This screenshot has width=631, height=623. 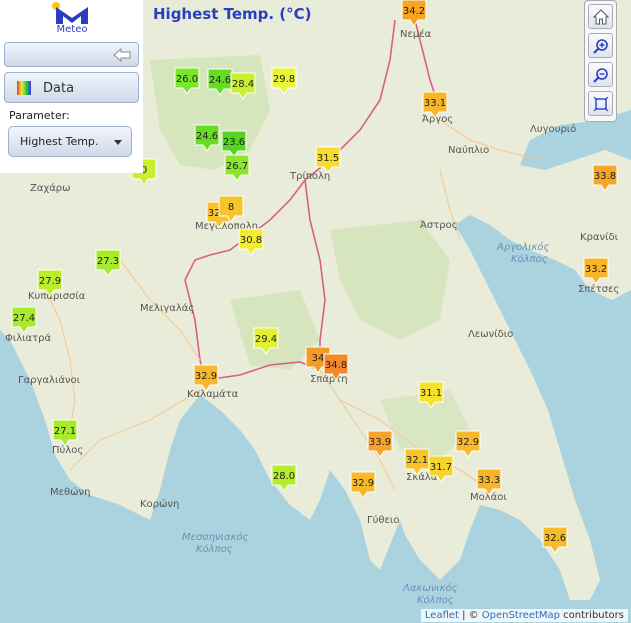 I want to click on side-panel: Meteo Data Parameter: Highest Temp., so click(x=71, y=86).